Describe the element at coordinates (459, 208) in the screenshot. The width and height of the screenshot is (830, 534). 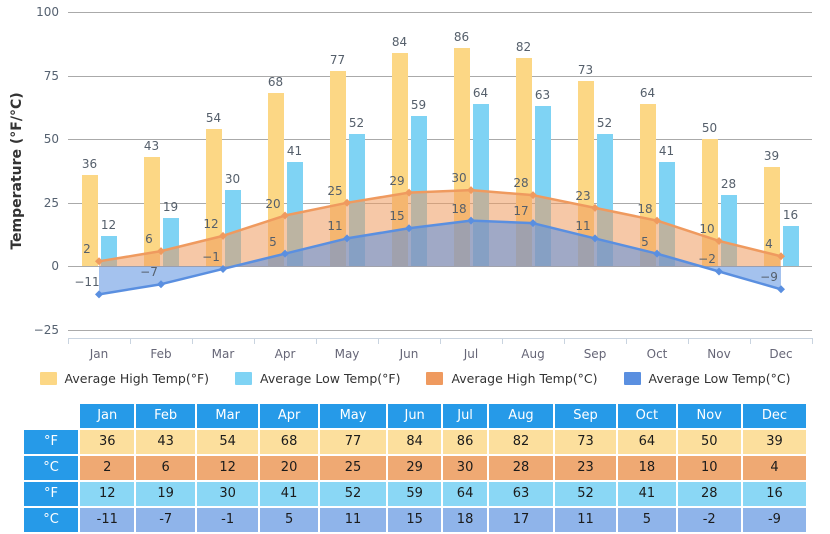
I see `point-value-label-low-c: 18` at that location.